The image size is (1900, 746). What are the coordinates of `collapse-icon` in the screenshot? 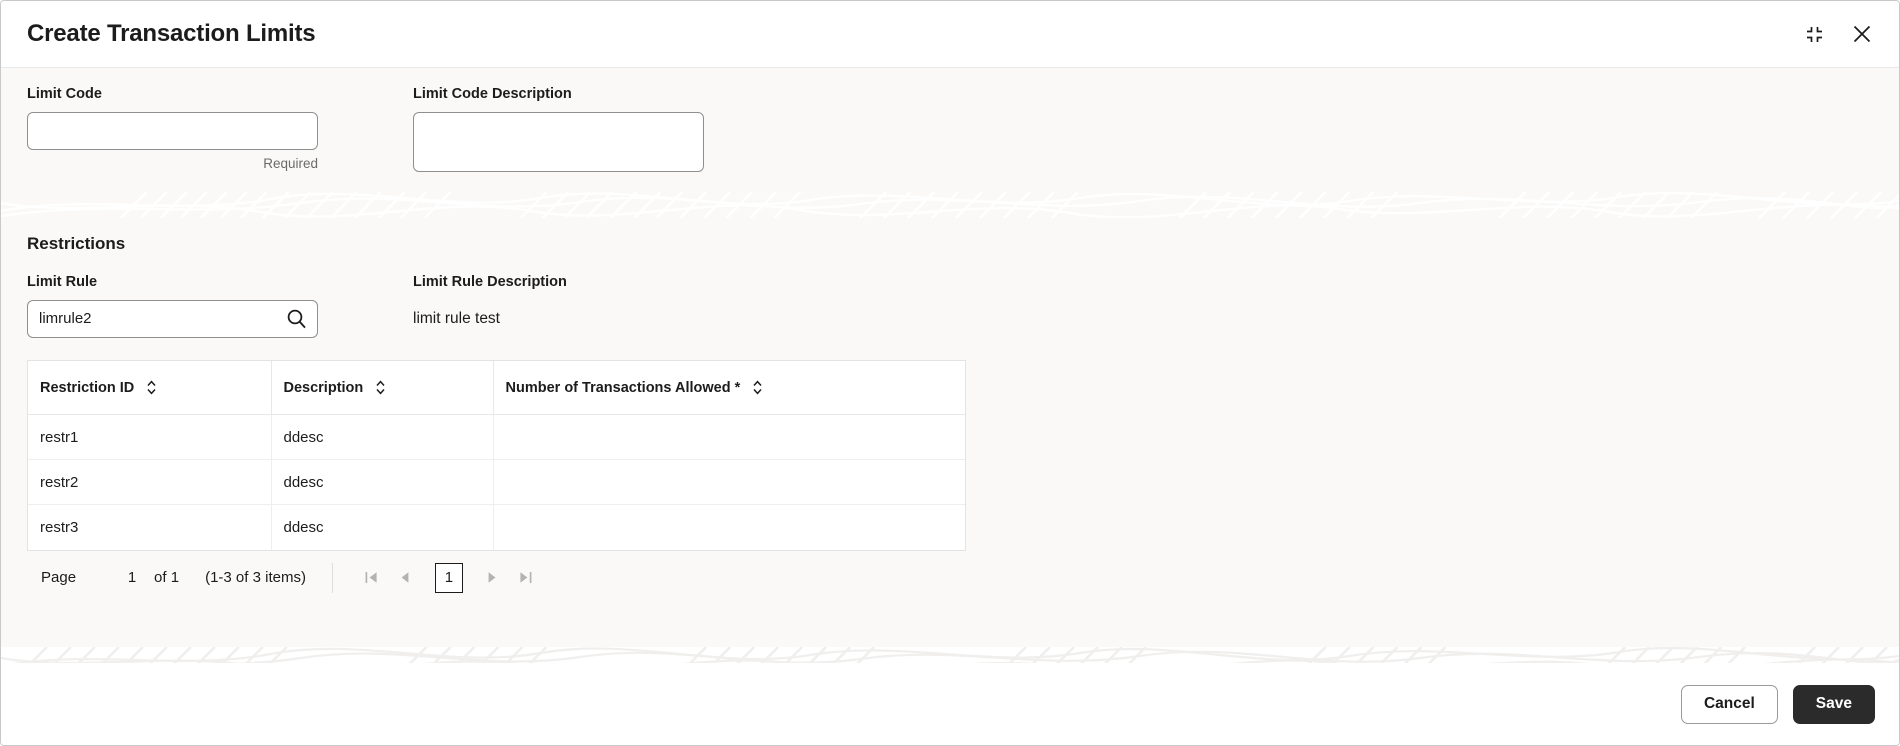 It's located at (1814, 34).